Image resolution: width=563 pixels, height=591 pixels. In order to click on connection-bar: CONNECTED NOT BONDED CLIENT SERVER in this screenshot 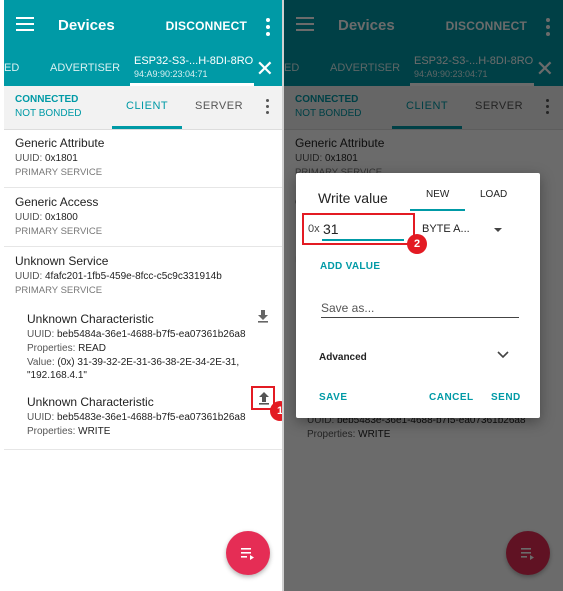, I will do `click(143, 108)`.